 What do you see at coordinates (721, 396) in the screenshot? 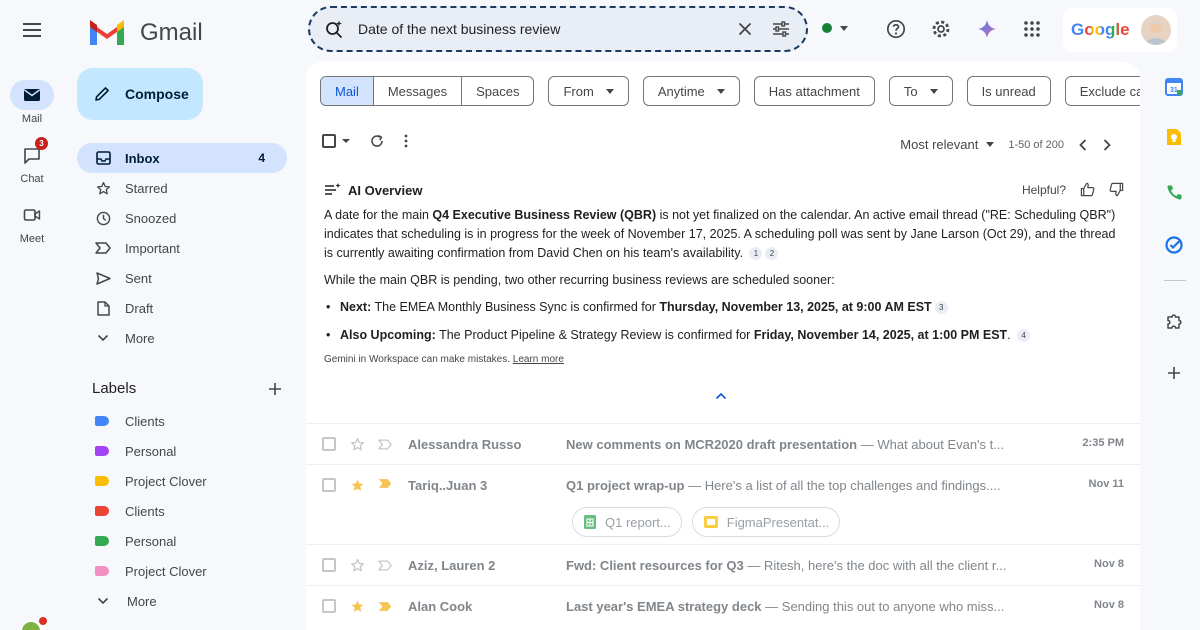
I see `collapse-overview-button` at bounding box center [721, 396].